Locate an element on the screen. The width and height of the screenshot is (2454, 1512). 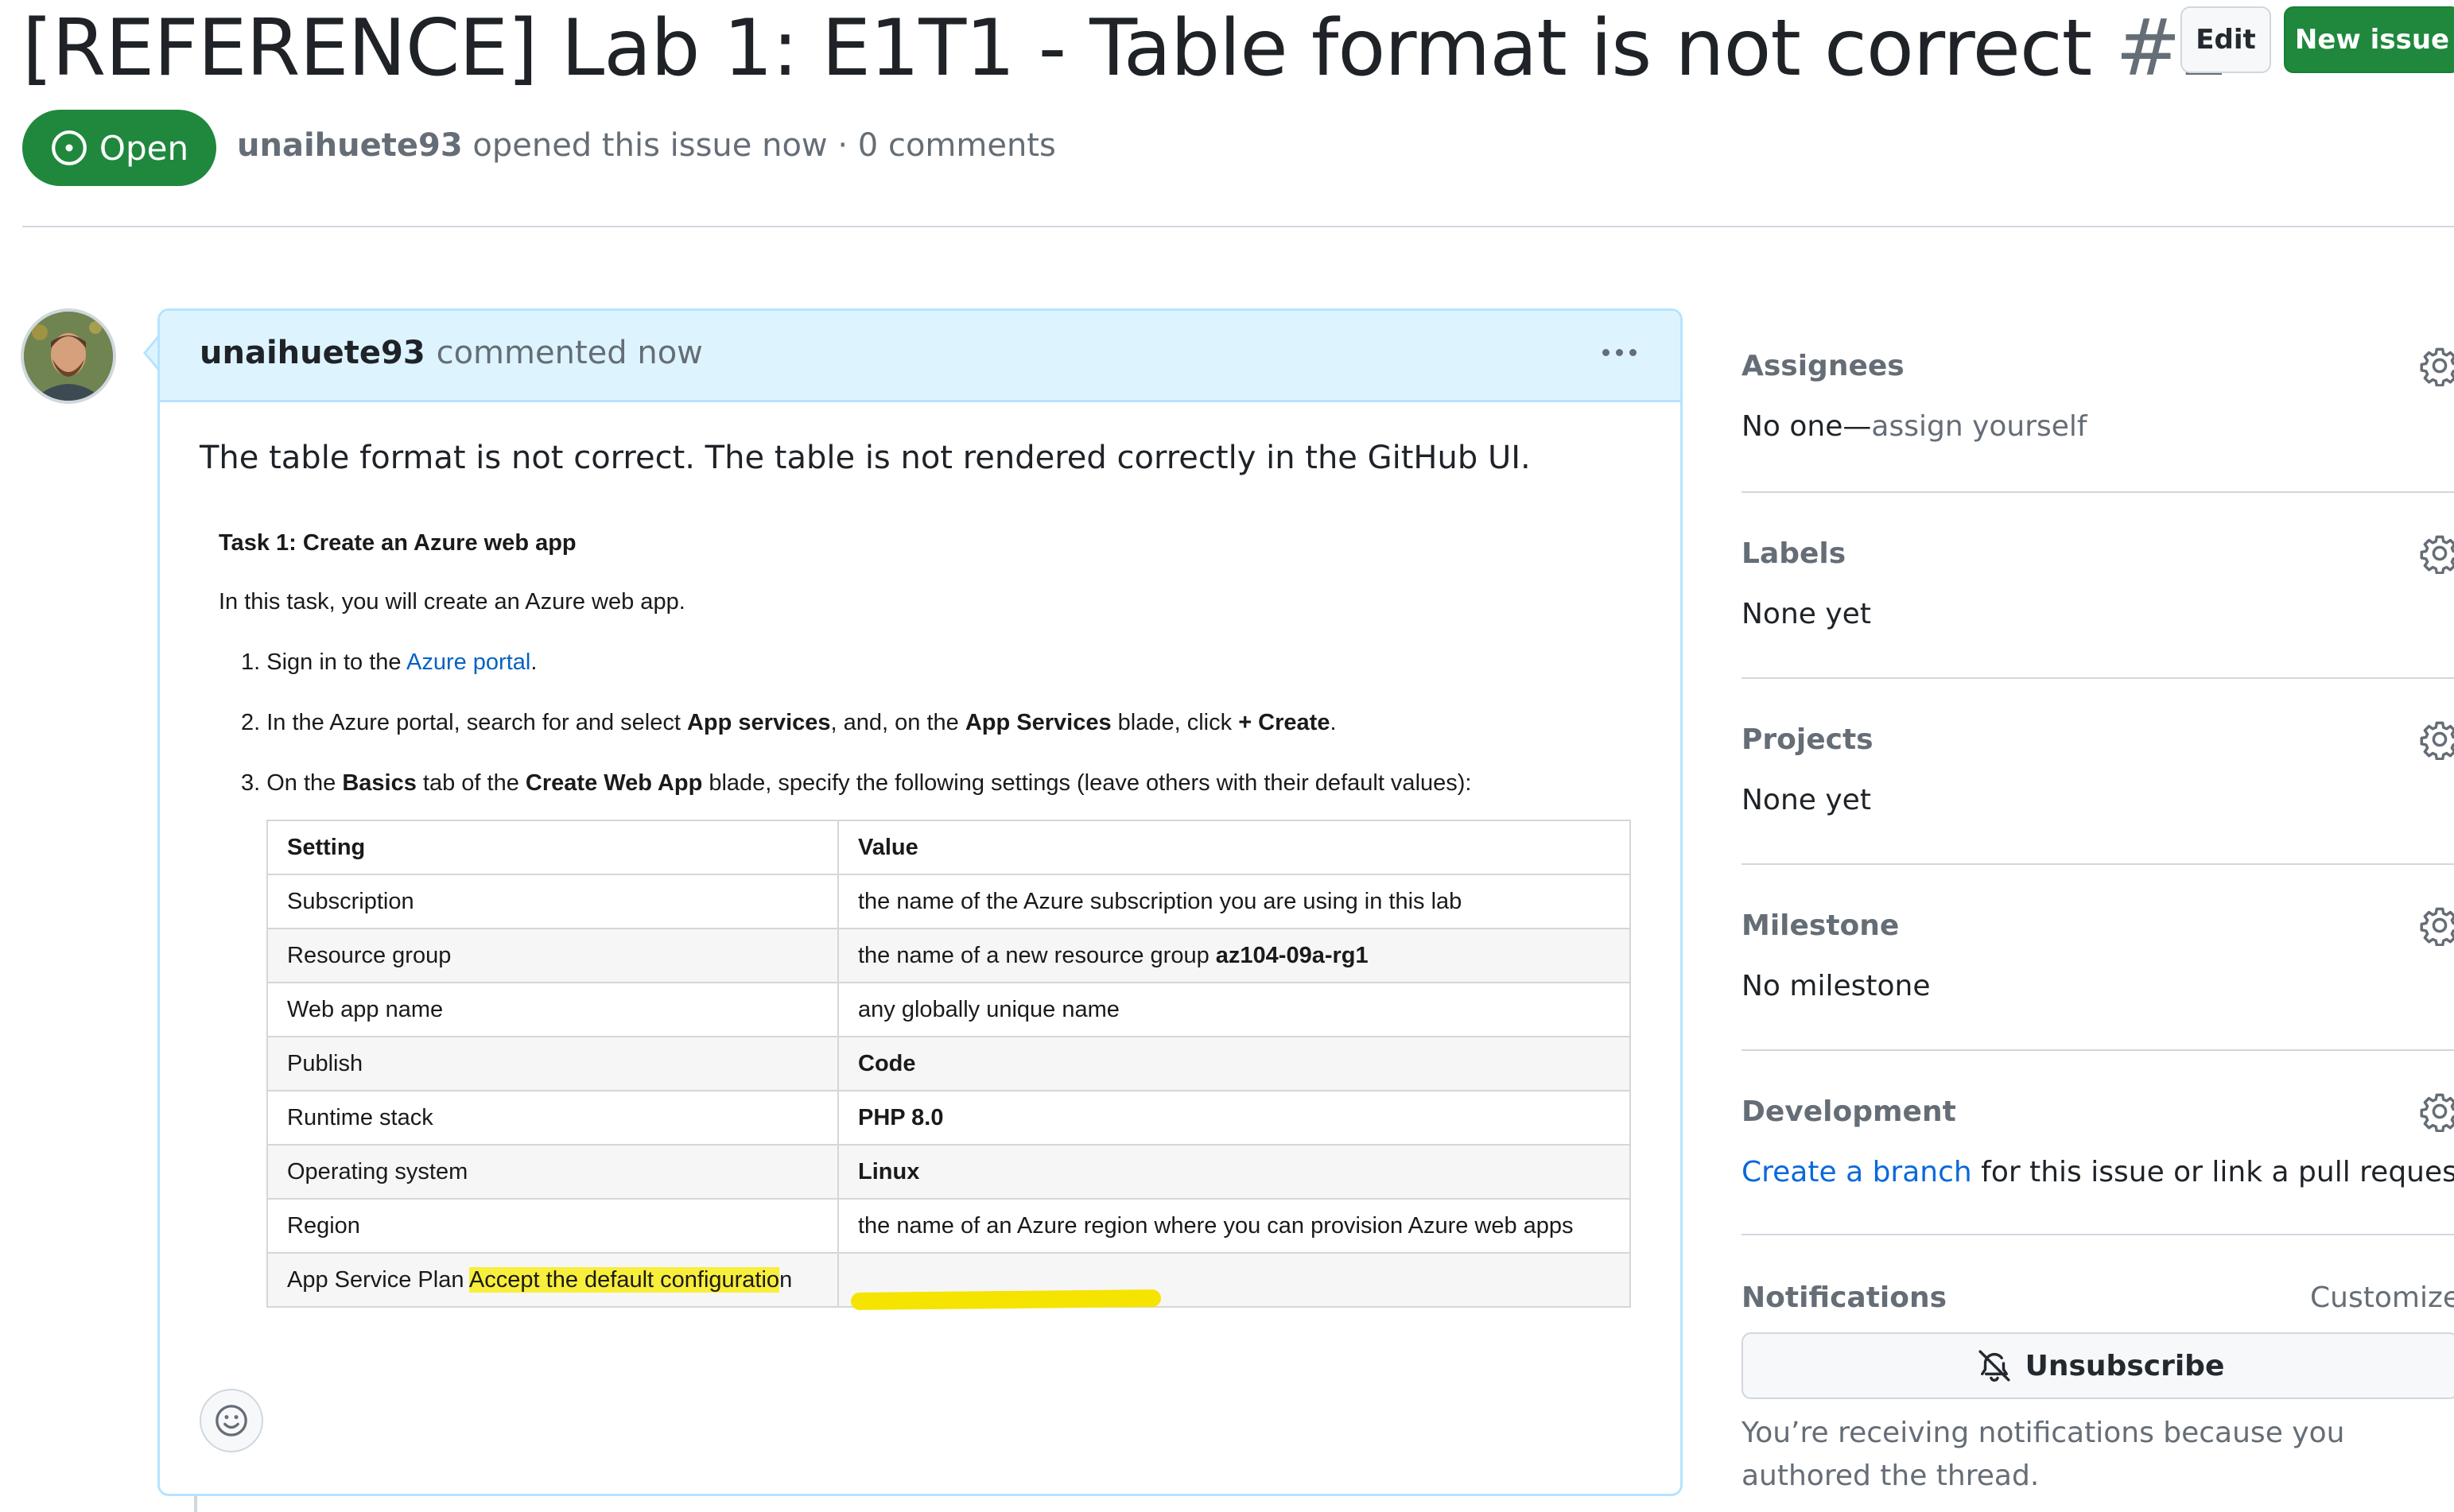
step-1-suffix: . is located at coordinates (534, 662).